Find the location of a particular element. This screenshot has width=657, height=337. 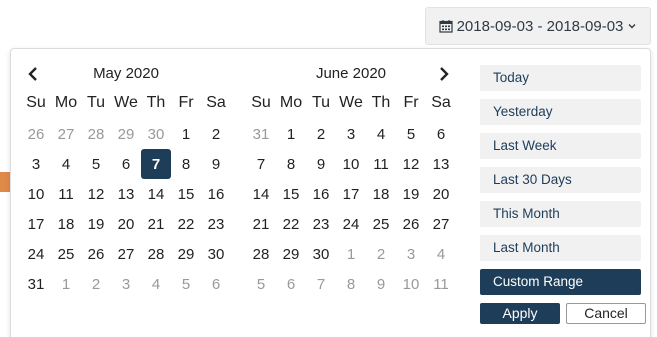

range-option: This Month is located at coordinates (560, 214).